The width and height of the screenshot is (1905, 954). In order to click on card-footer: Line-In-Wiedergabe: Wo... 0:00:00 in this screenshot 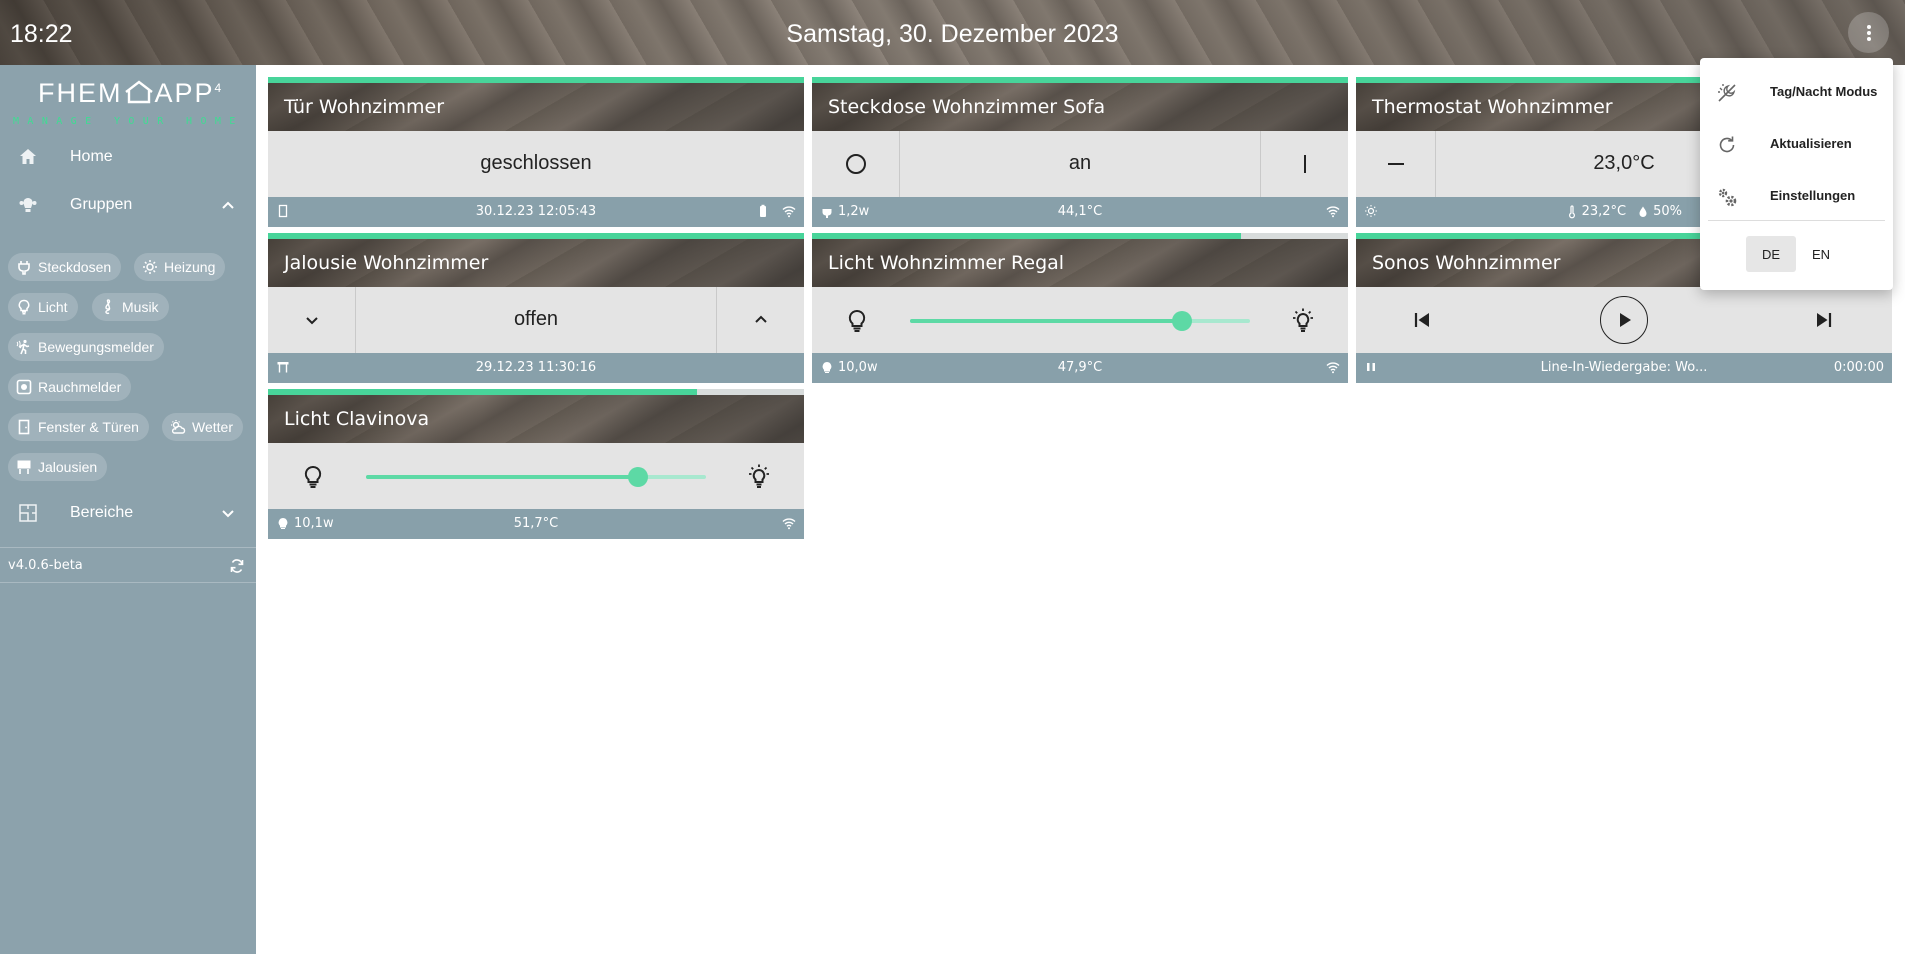, I will do `click(1624, 368)`.